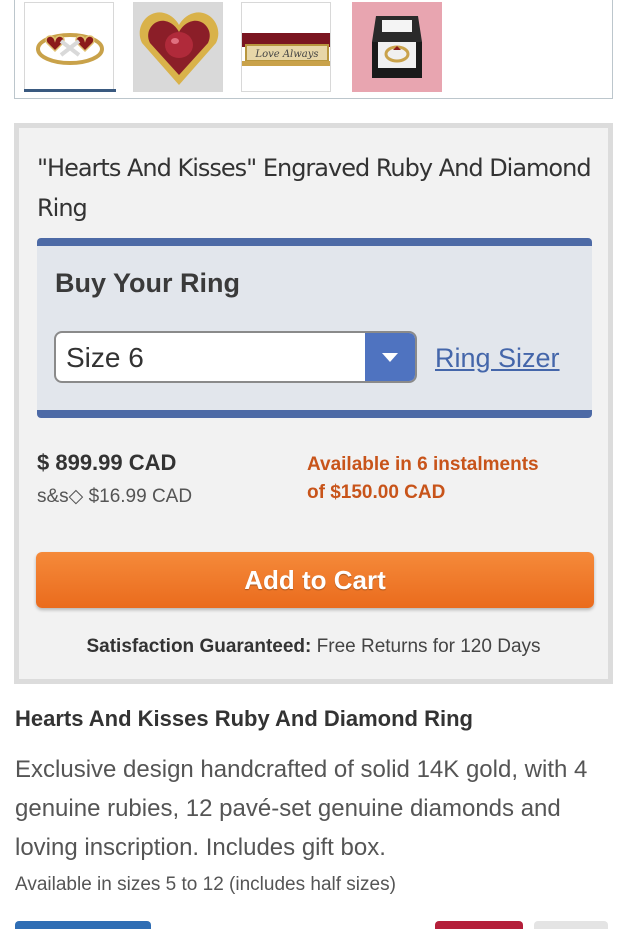  Describe the element at coordinates (376, 492) in the screenshot. I see `instalments-line-2: of $150.00 CAD` at that location.